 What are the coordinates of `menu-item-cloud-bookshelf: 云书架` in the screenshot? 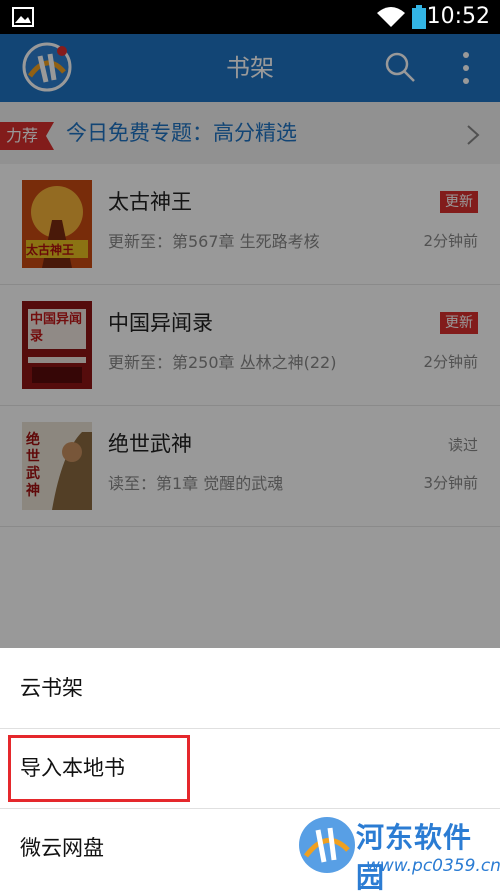 It's located at (250, 688).